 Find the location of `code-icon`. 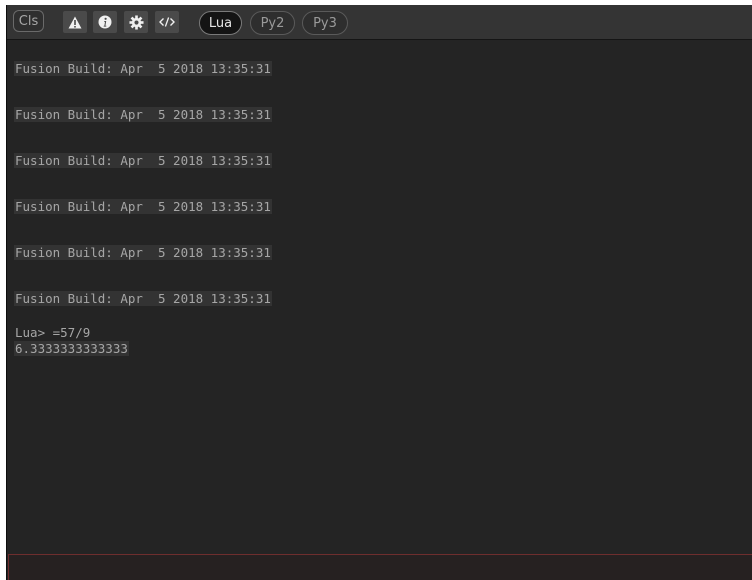

code-icon is located at coordinates (167, 22).